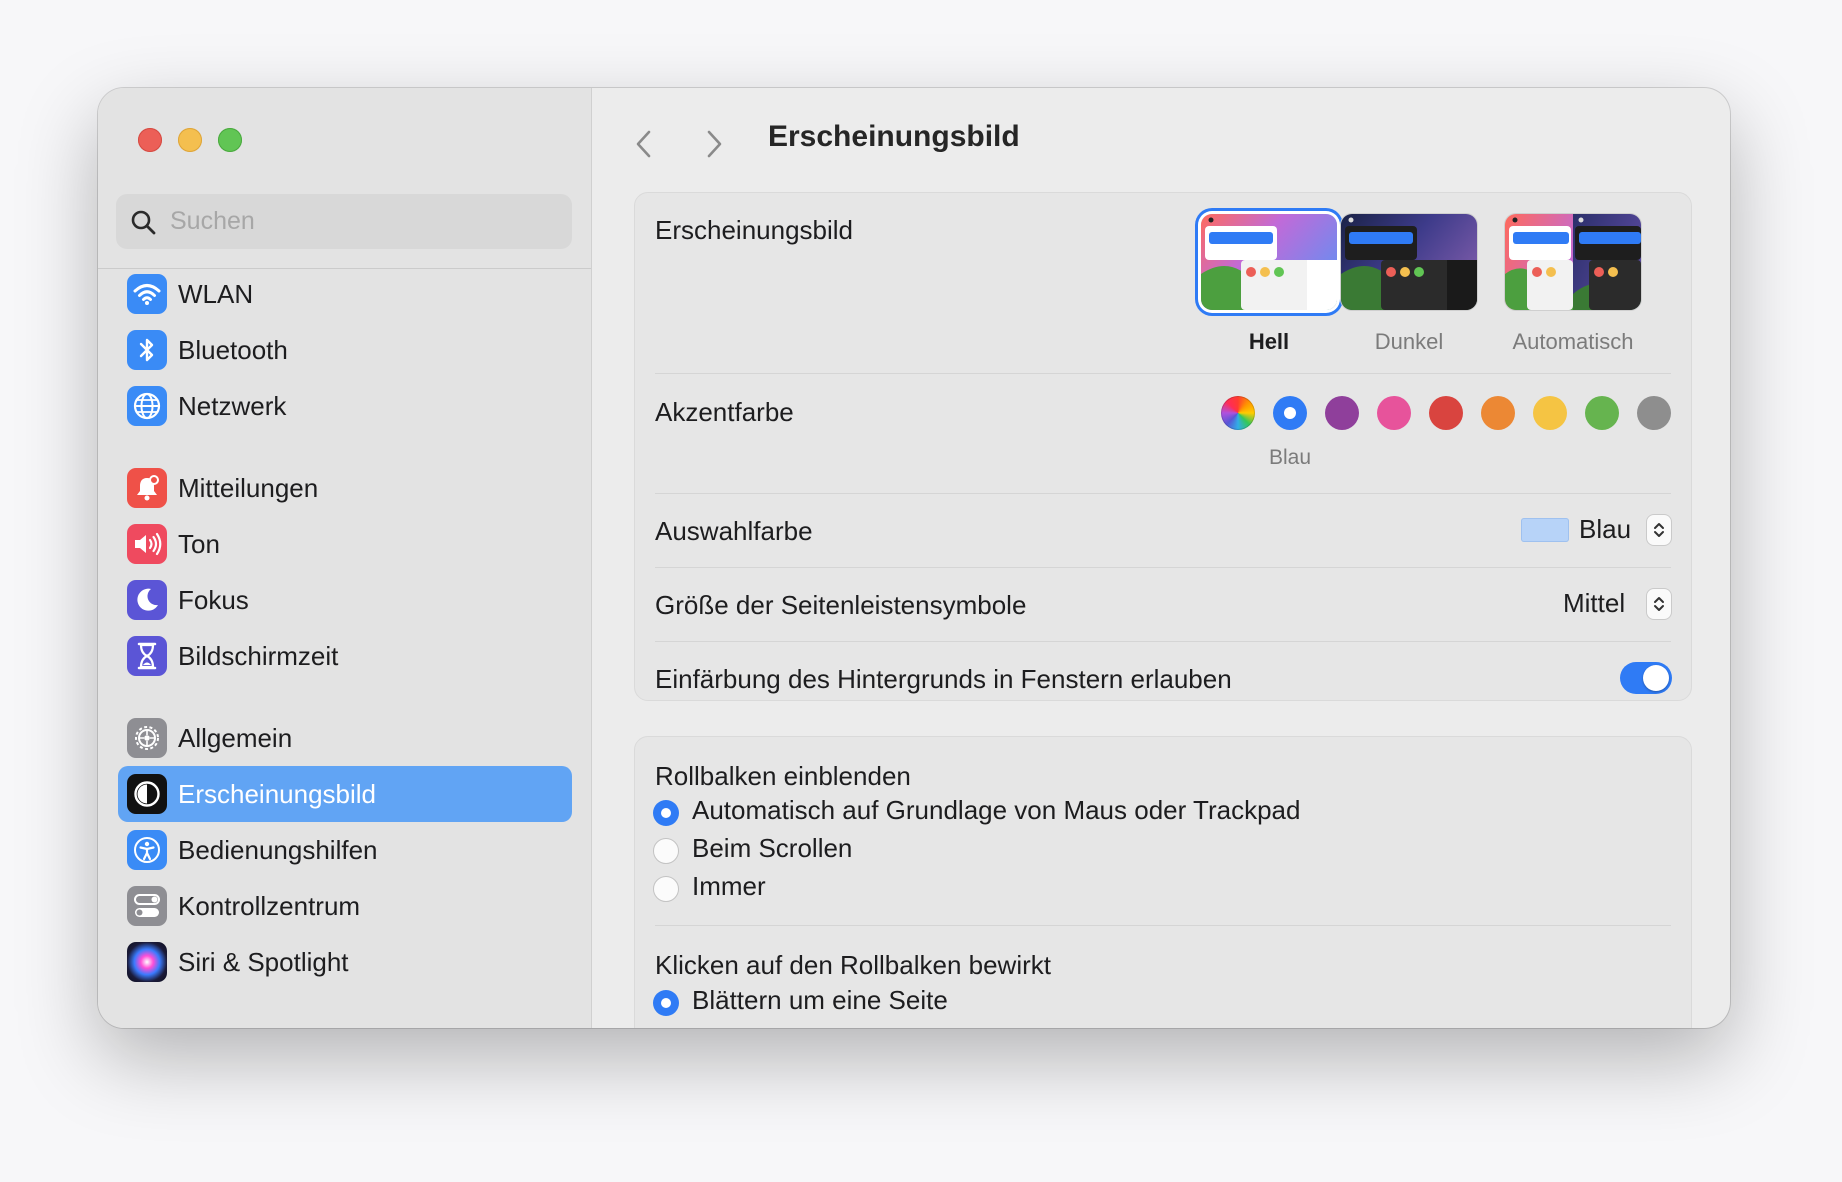 The height and width of the screenshot is (1182, 1842). I want to click on sidebar-item-label: Bluetooth, so click(233, 349).